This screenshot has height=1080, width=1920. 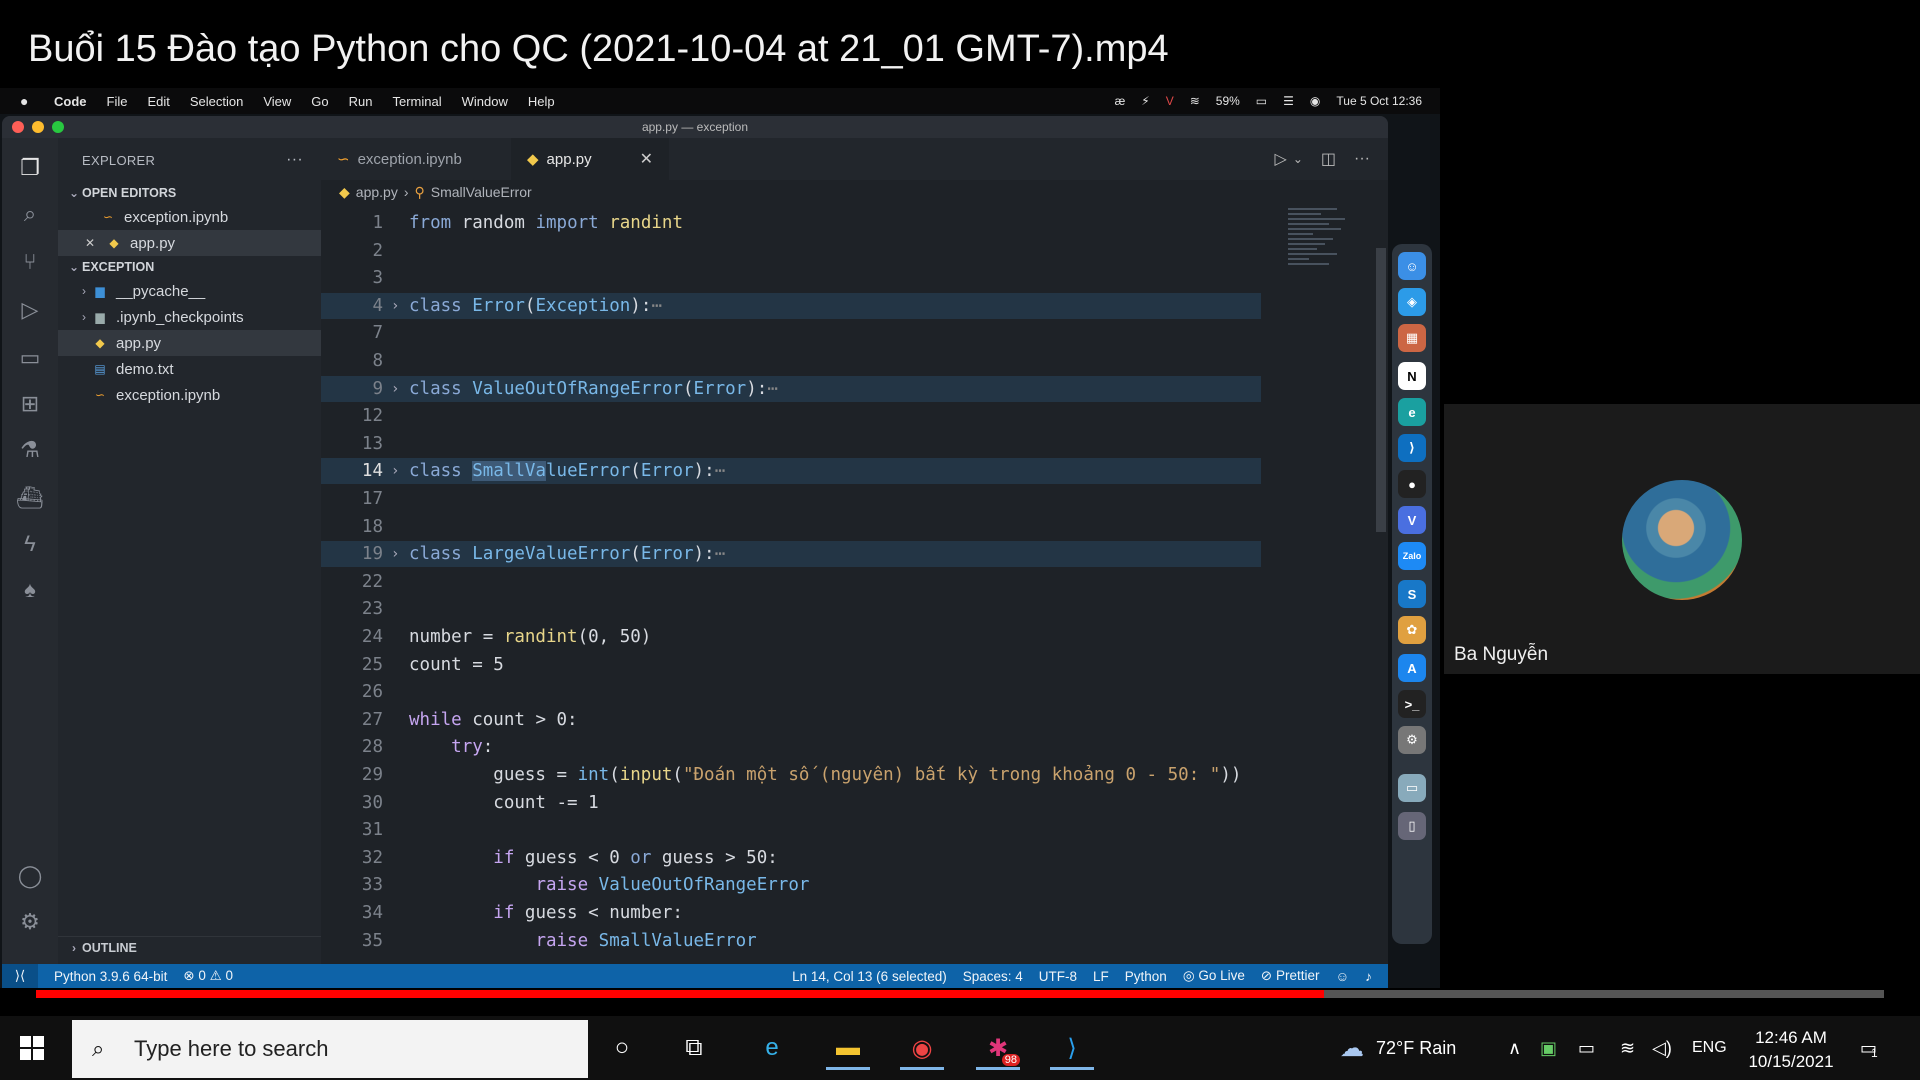 What do you see at coordinates (30, 168) in the screenshot?
I see `explorer-icon: ❐` at bounding box center [30, 168].